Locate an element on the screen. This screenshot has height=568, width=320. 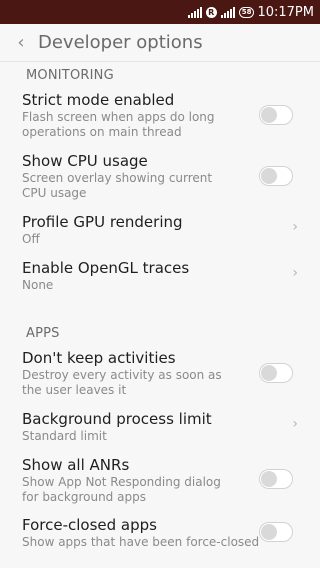
section-header-monitoring: MONITORING is located at coordinates (70, 75).